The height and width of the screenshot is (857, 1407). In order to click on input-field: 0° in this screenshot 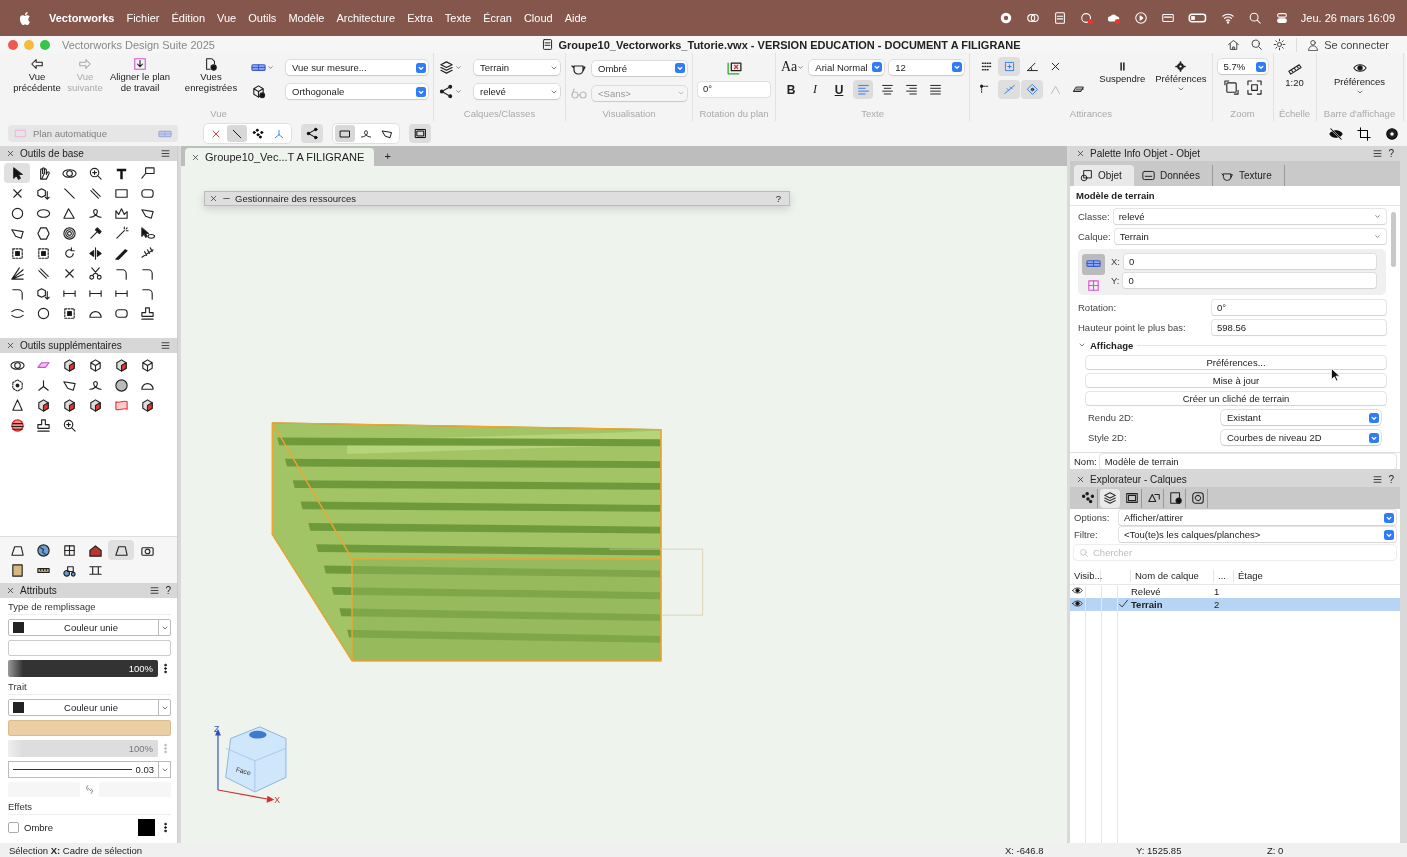, I will do `click(1299, 307)`.